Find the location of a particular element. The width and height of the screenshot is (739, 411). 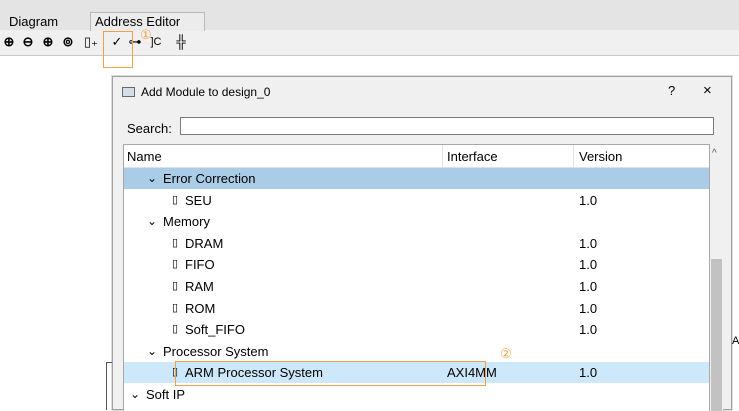

tree-row: ⌄ Memory is located at coordinates (416, 221).